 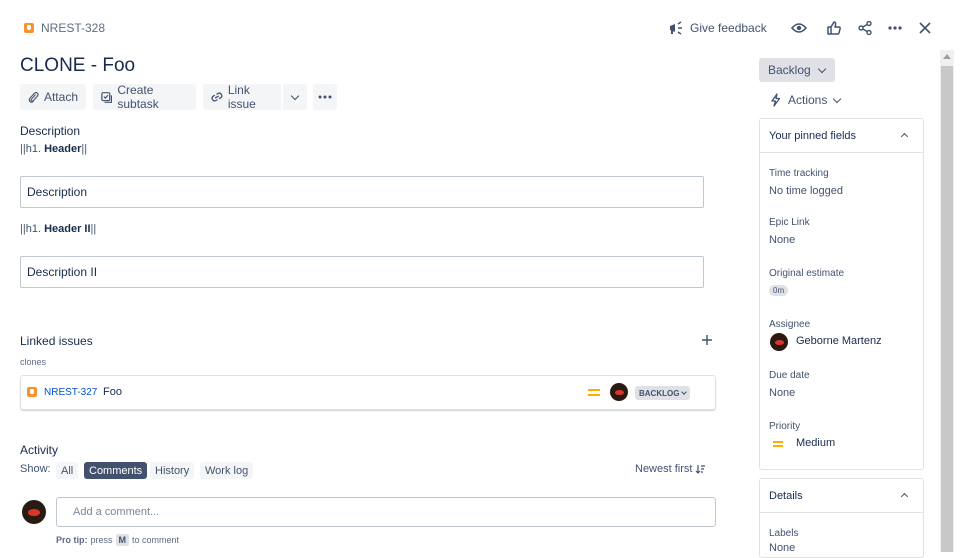 I want to click on current-user-avatar, so click(x=34, y=512).